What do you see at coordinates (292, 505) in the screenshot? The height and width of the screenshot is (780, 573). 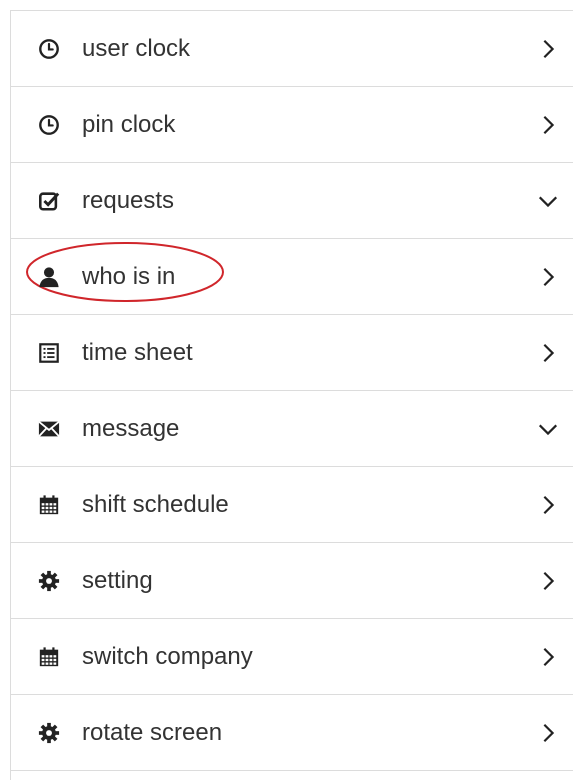 I see `menu-item-shift-schedule: shift schedule` at bounding box center [292, 505].